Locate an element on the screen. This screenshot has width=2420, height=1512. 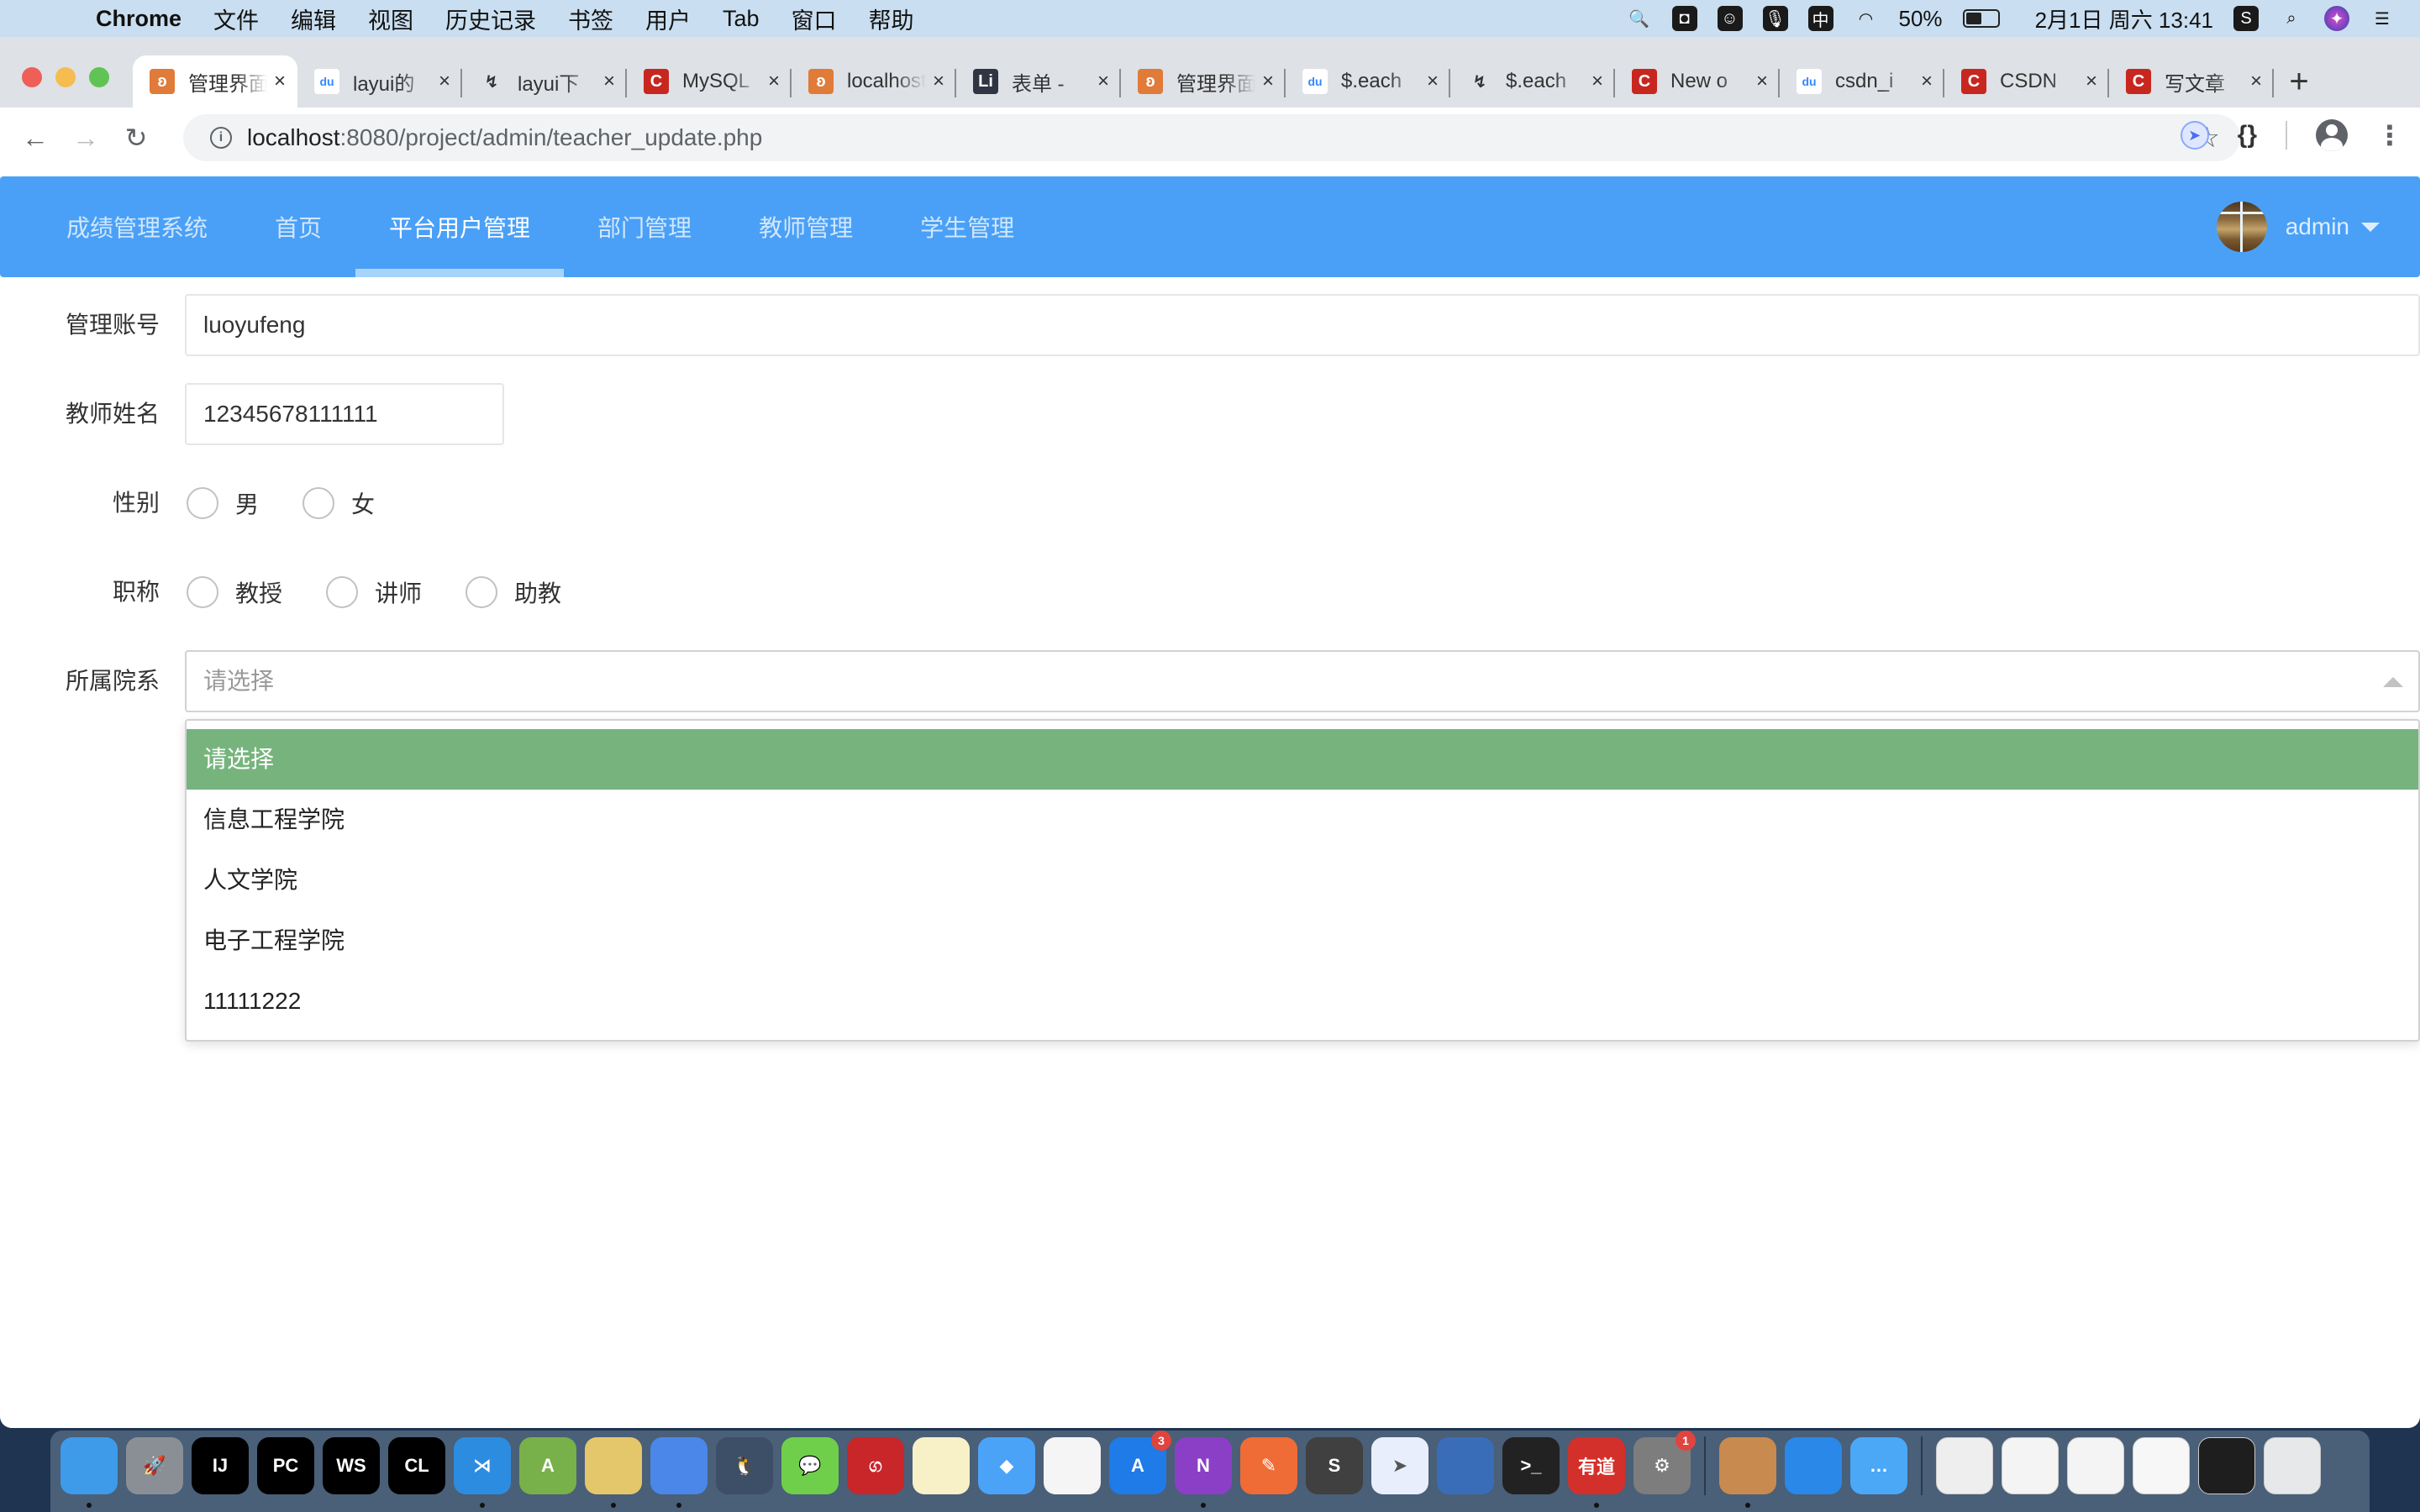
dock-app-system-preferences: ⚙ 1 is located at coordinates (1665, 1462).